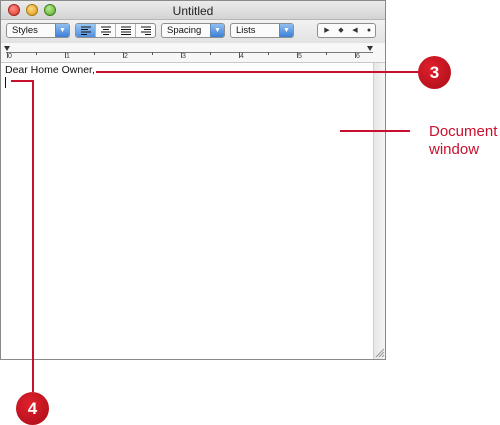 This screenshot has width=500, height=425. I want to click on callout-3-leader, so click(257, 72).